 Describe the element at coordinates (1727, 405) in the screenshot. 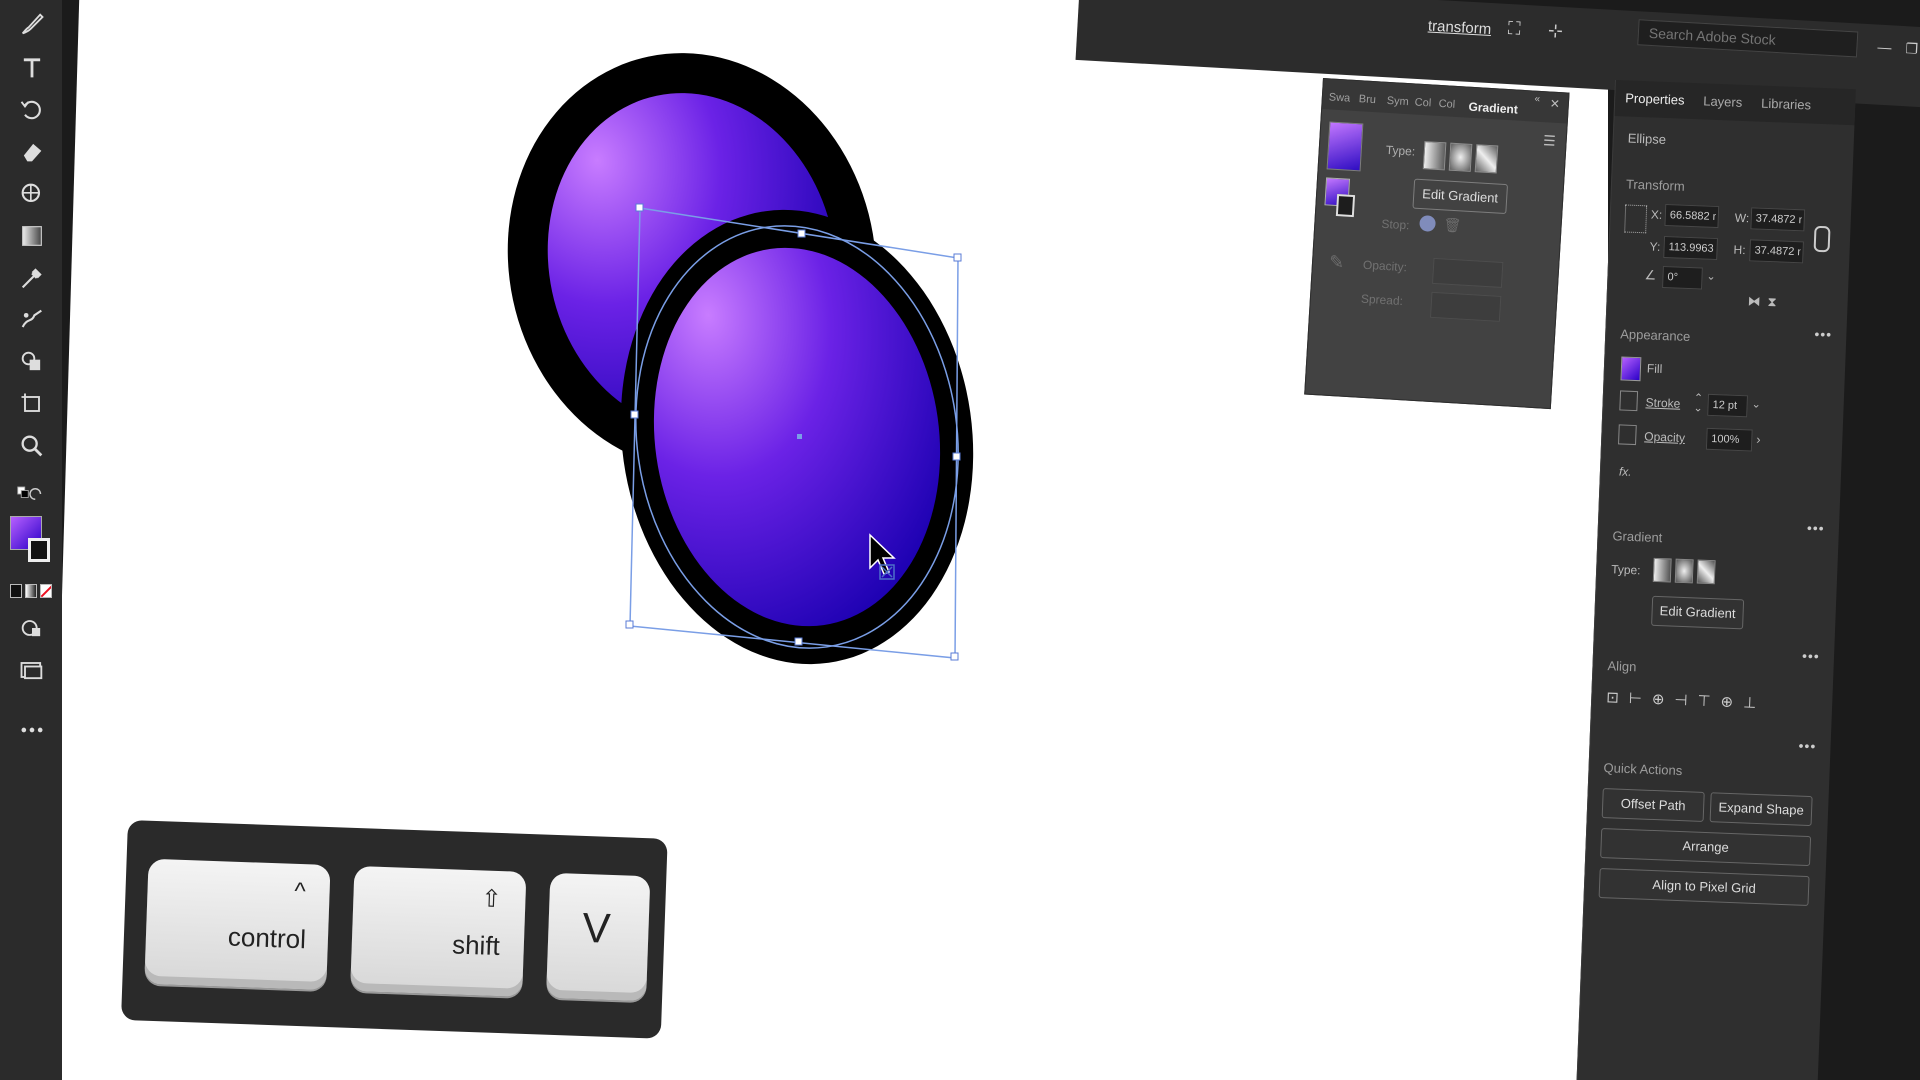

I see `stroke-weight-field` at that location.